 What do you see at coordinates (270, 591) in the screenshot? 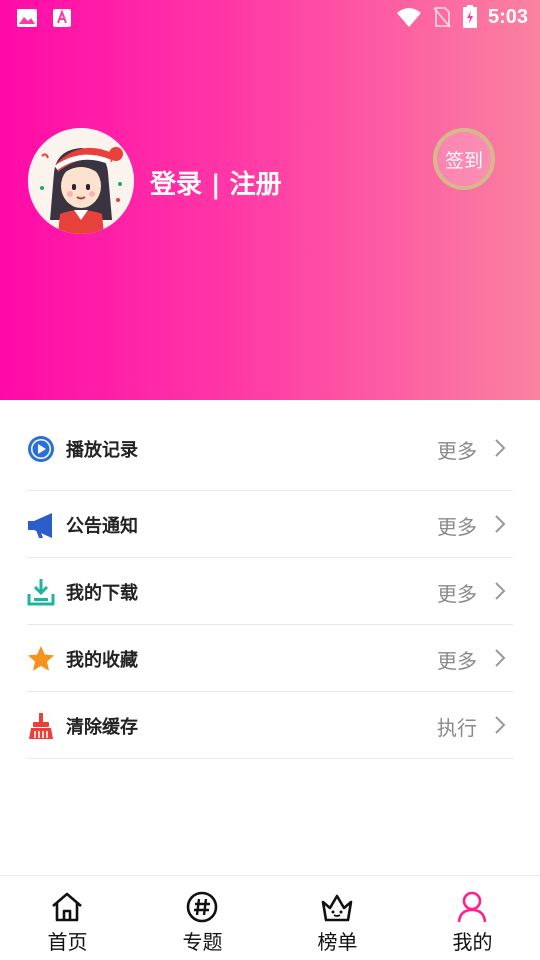
I see `menu-item-downloads: 我的下载 更多` at bounding box center [270, 591].